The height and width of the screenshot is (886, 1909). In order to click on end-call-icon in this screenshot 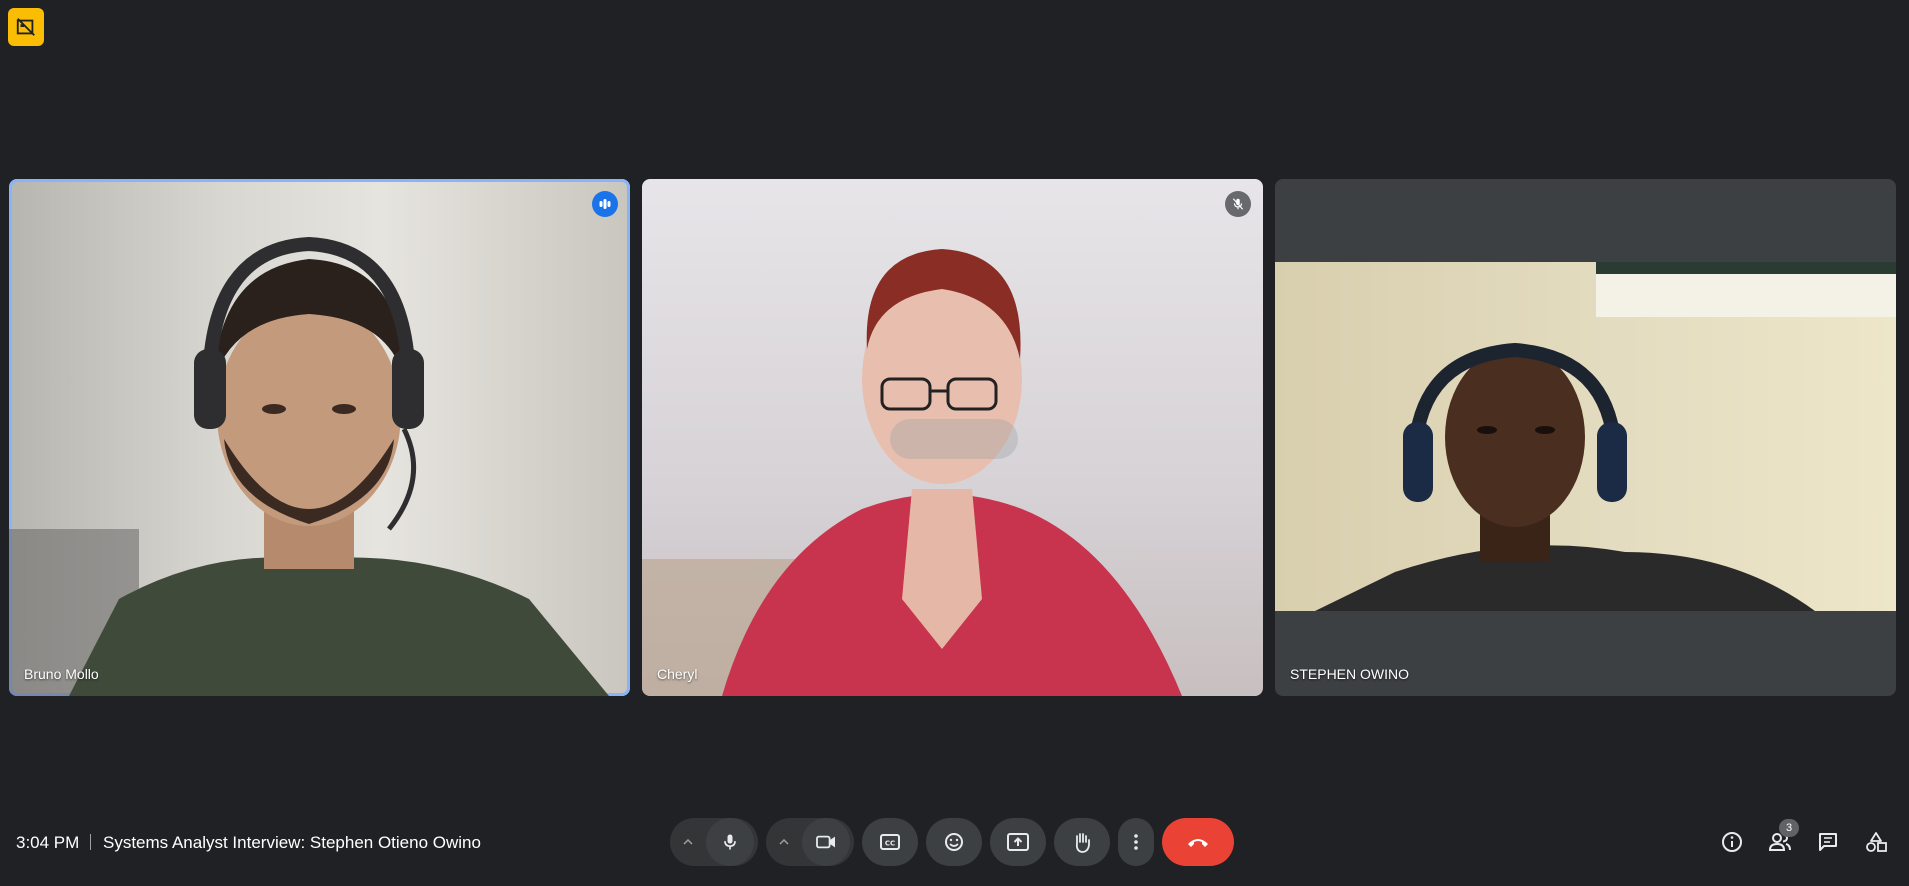, I will do `click(1198, 843)`.